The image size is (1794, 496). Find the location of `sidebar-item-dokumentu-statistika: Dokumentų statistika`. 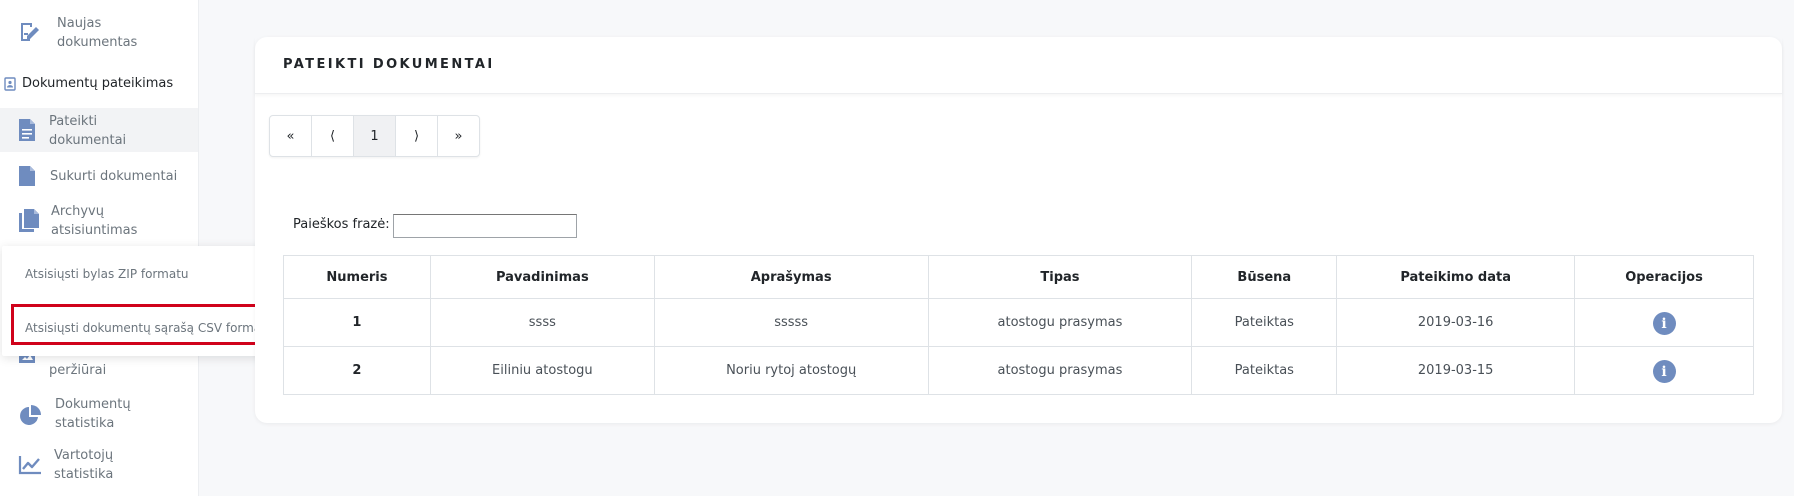

sidebar-item-dokumentu-statistika: Dokumentų statistika is located at coordinates (99, 416).